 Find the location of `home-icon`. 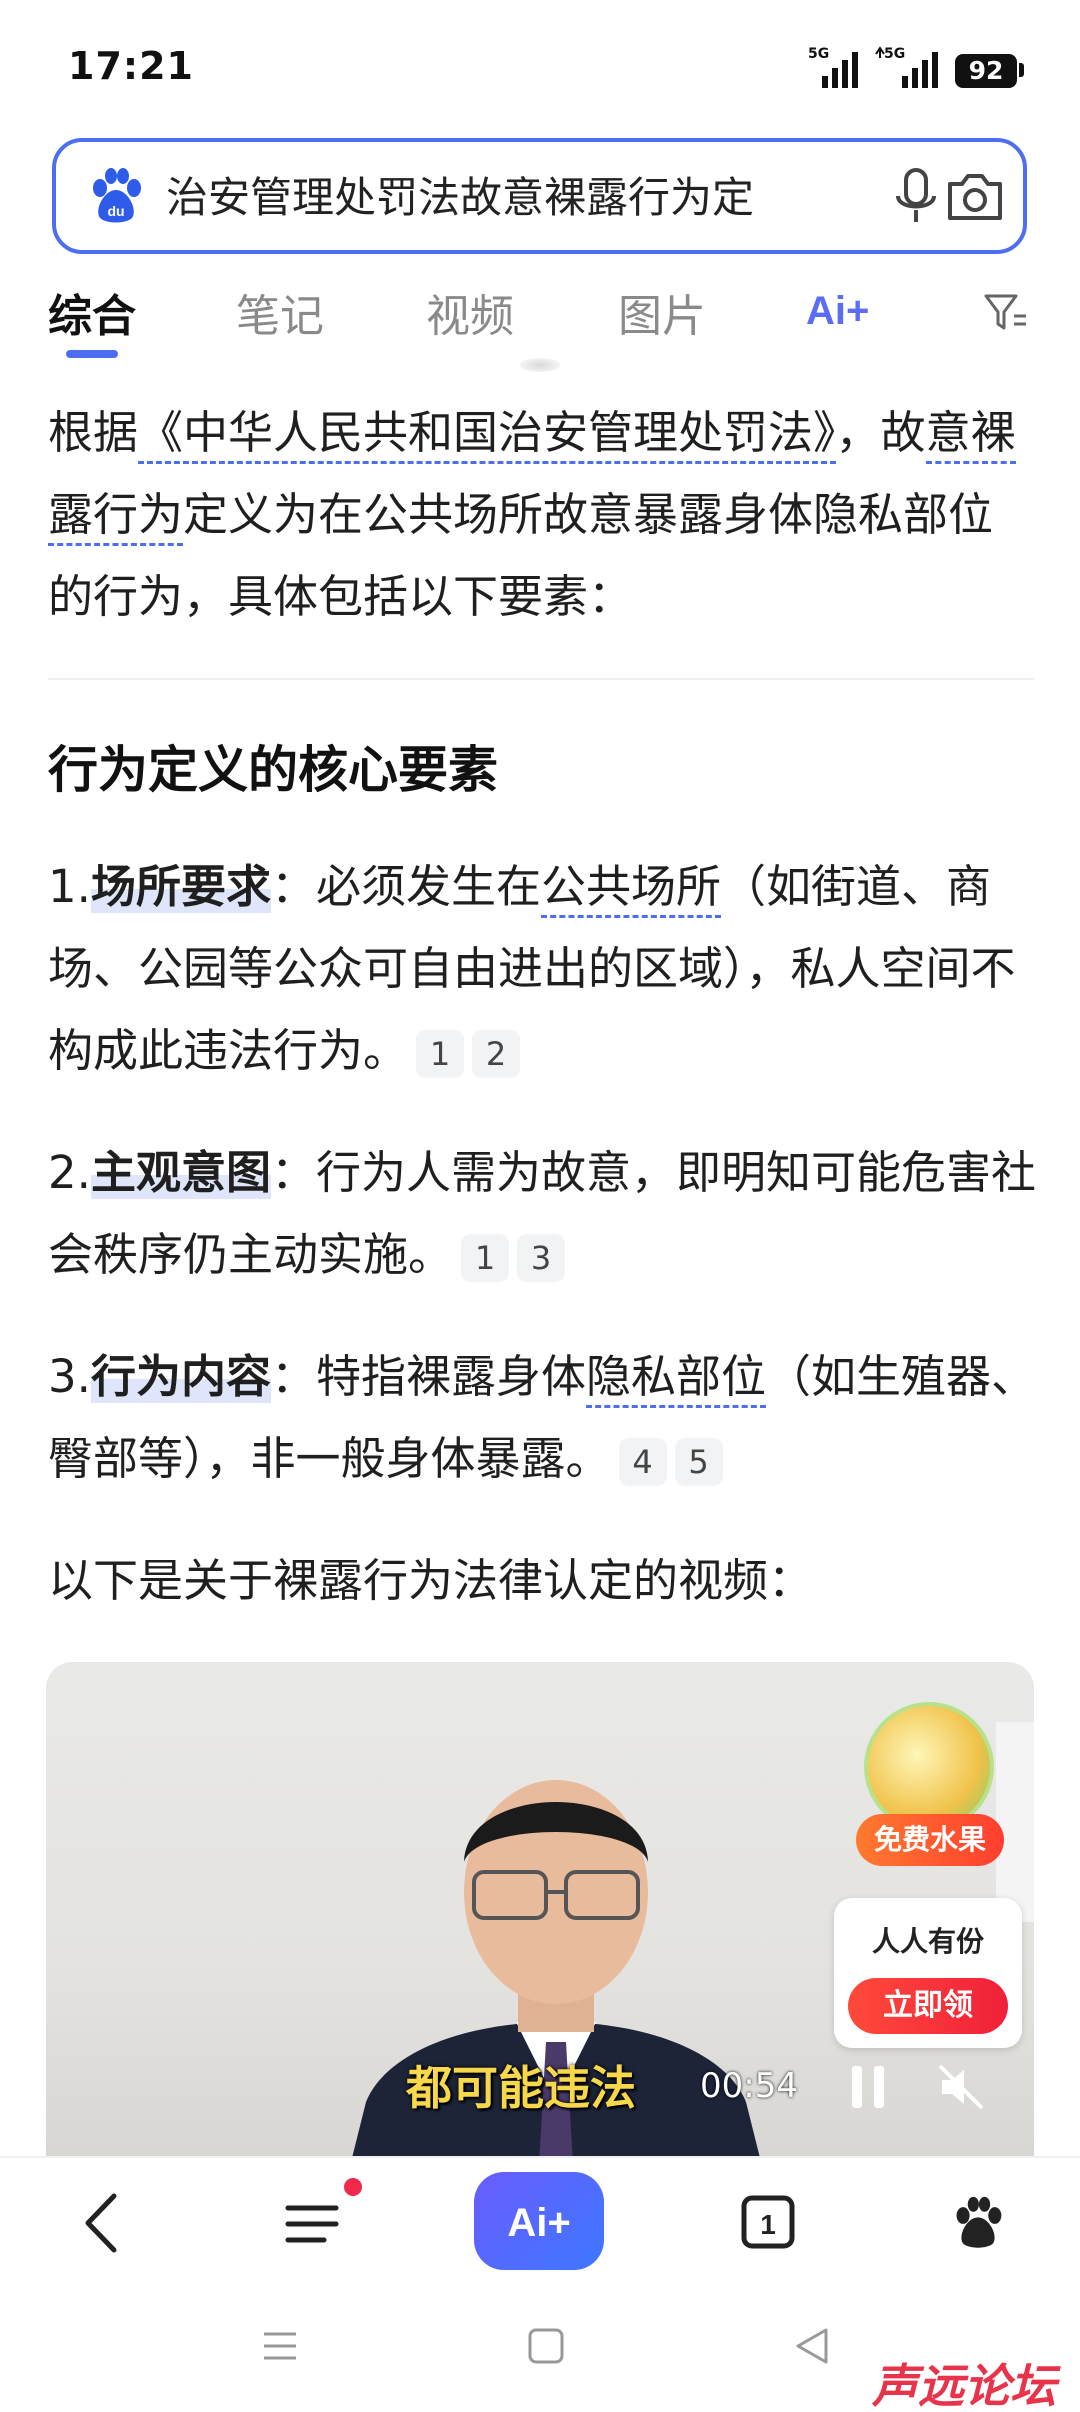

home-icon is located at coordinates (546, 2346).